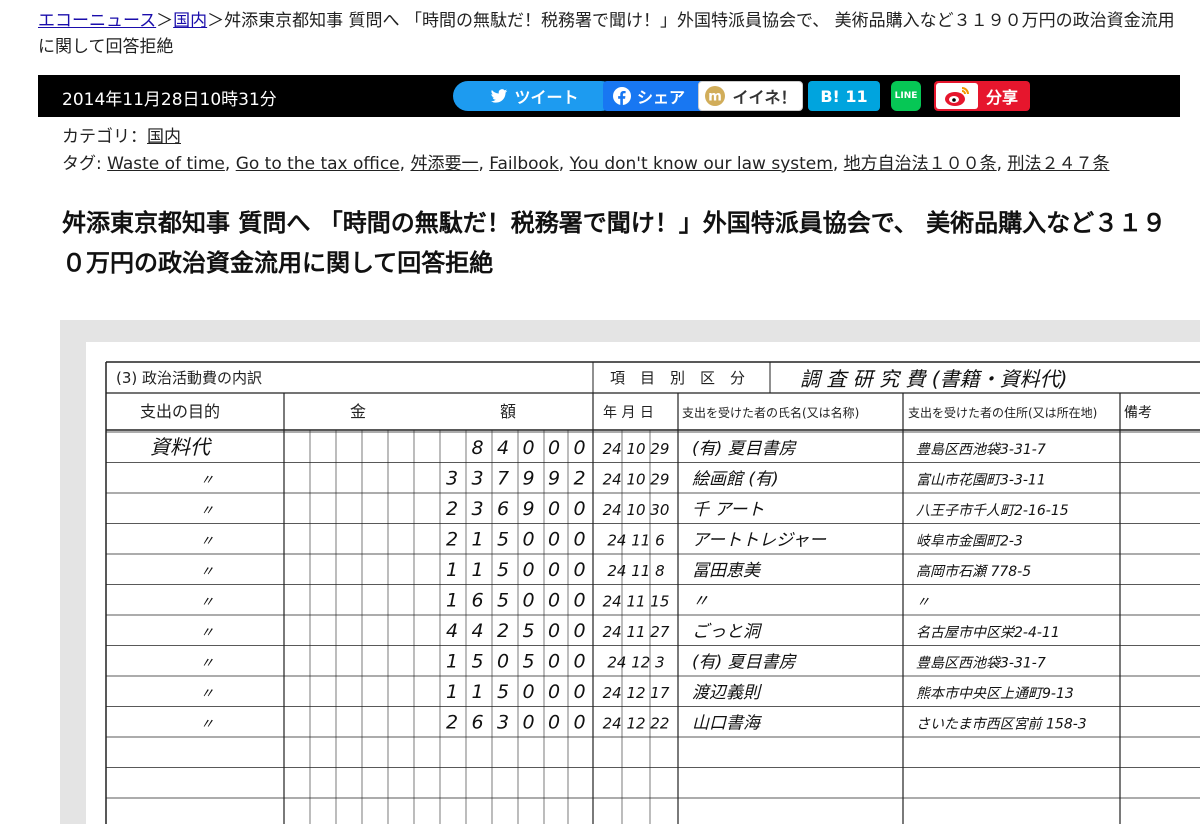 This screenshot has height=824, width=1200. What do you see at coordinates (995, 694) in the screenshot?
I see `row-payee-address: 熊本市中央区上通町9-13` at bounding box center [995, 694].